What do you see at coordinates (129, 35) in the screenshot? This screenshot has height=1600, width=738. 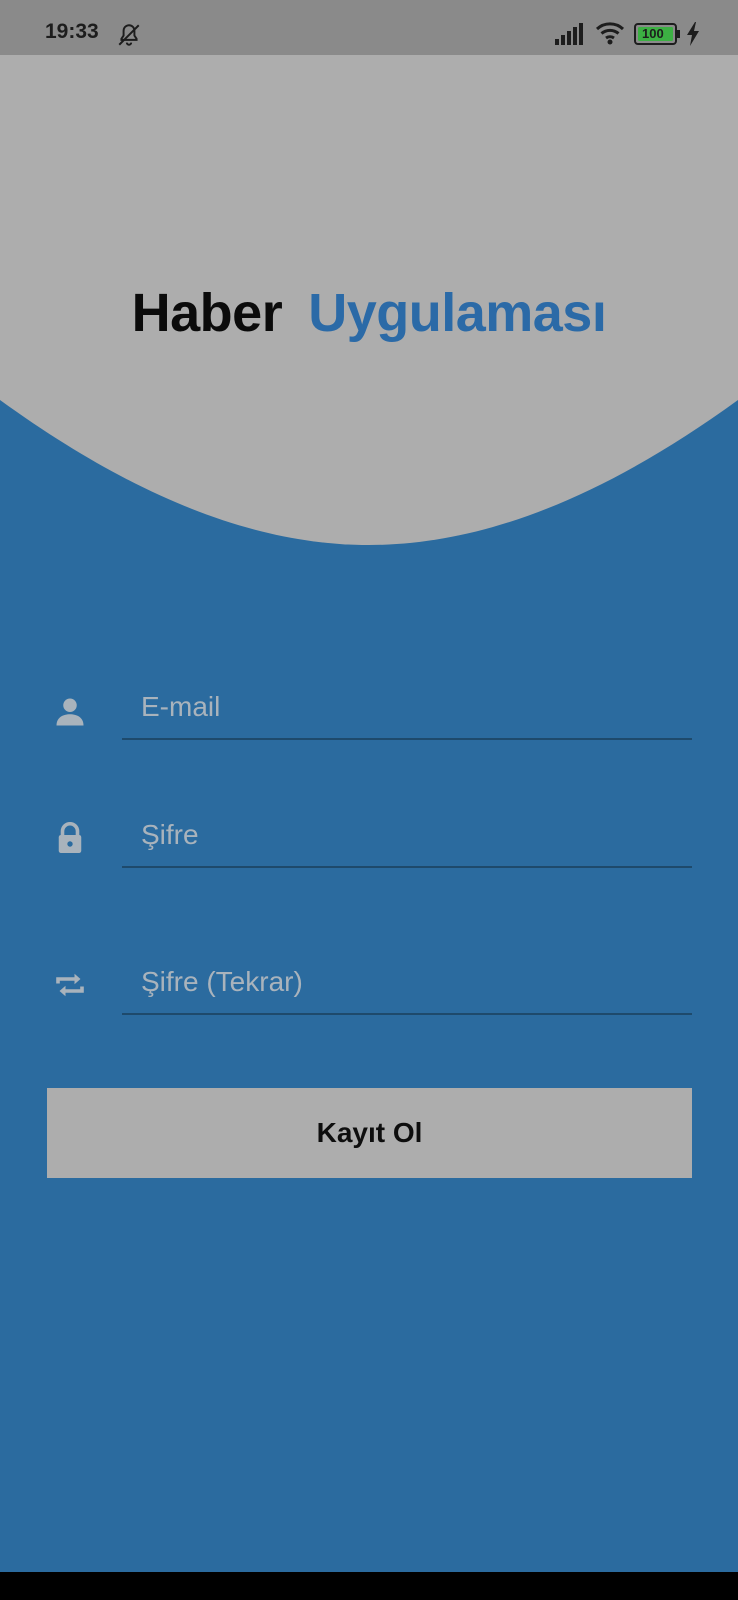 I see `bell-off-icon` at bounding box center [129, 35].